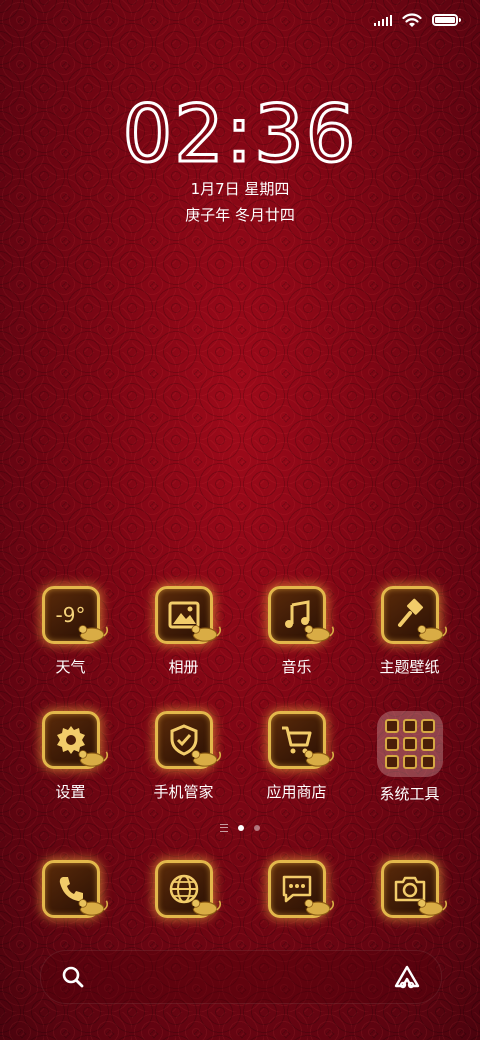 The image size is (480, 1040). Describe the element at coordinates (383, 20) in the screenshot. I see `signal-icon` at that location.